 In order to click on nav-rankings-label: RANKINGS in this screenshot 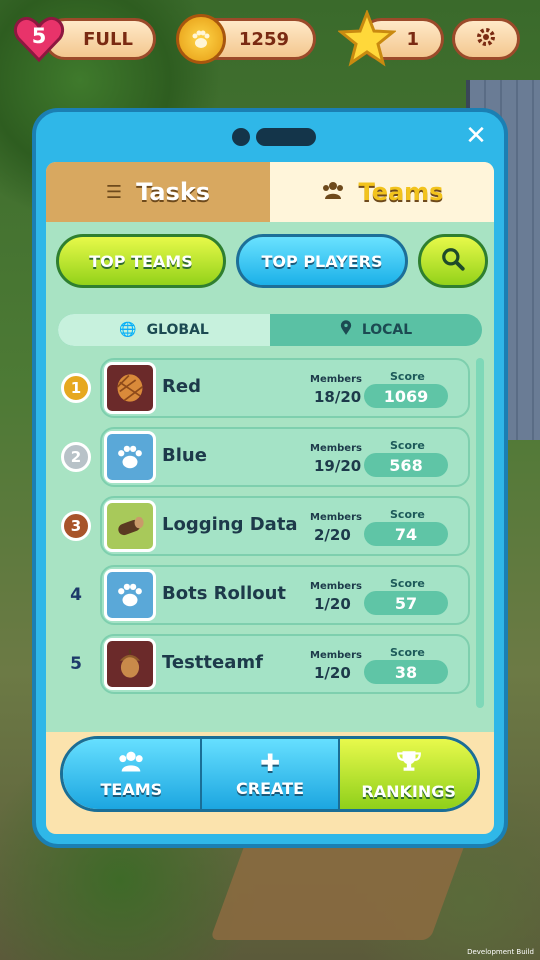, I will do `click(408, 791)`.